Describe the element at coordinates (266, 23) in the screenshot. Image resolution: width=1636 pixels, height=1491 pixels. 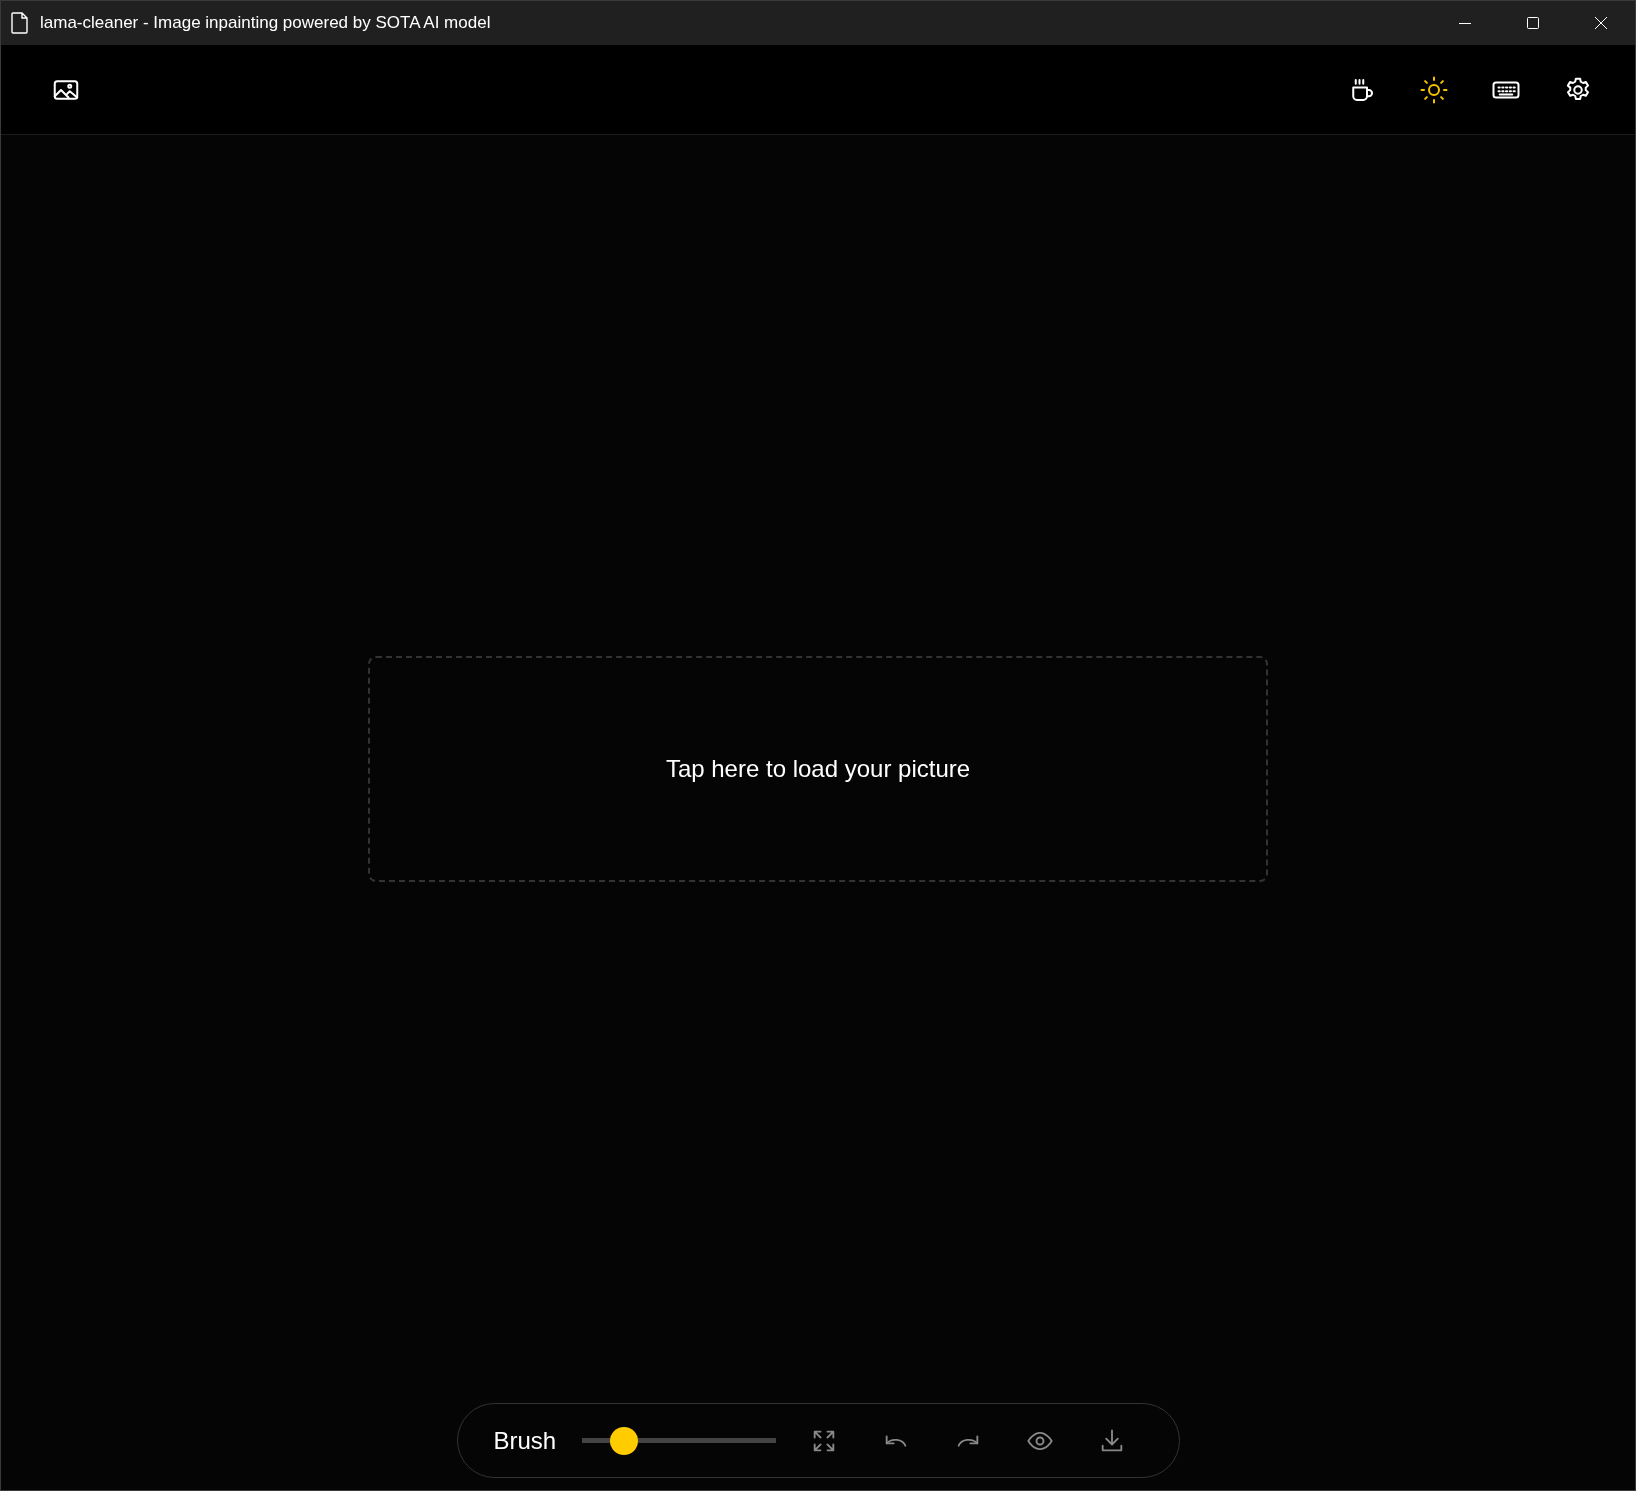
I see `window-title: lama-cleaner - Image inpainting powered by SOTA AI model` at that location.